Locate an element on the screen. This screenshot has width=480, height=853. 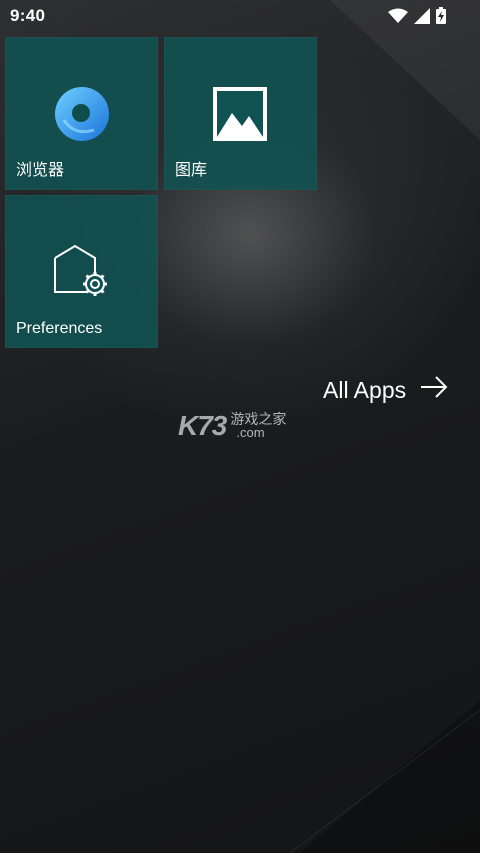
all-apps-label: All Apps is located at coordinates (365, 389).